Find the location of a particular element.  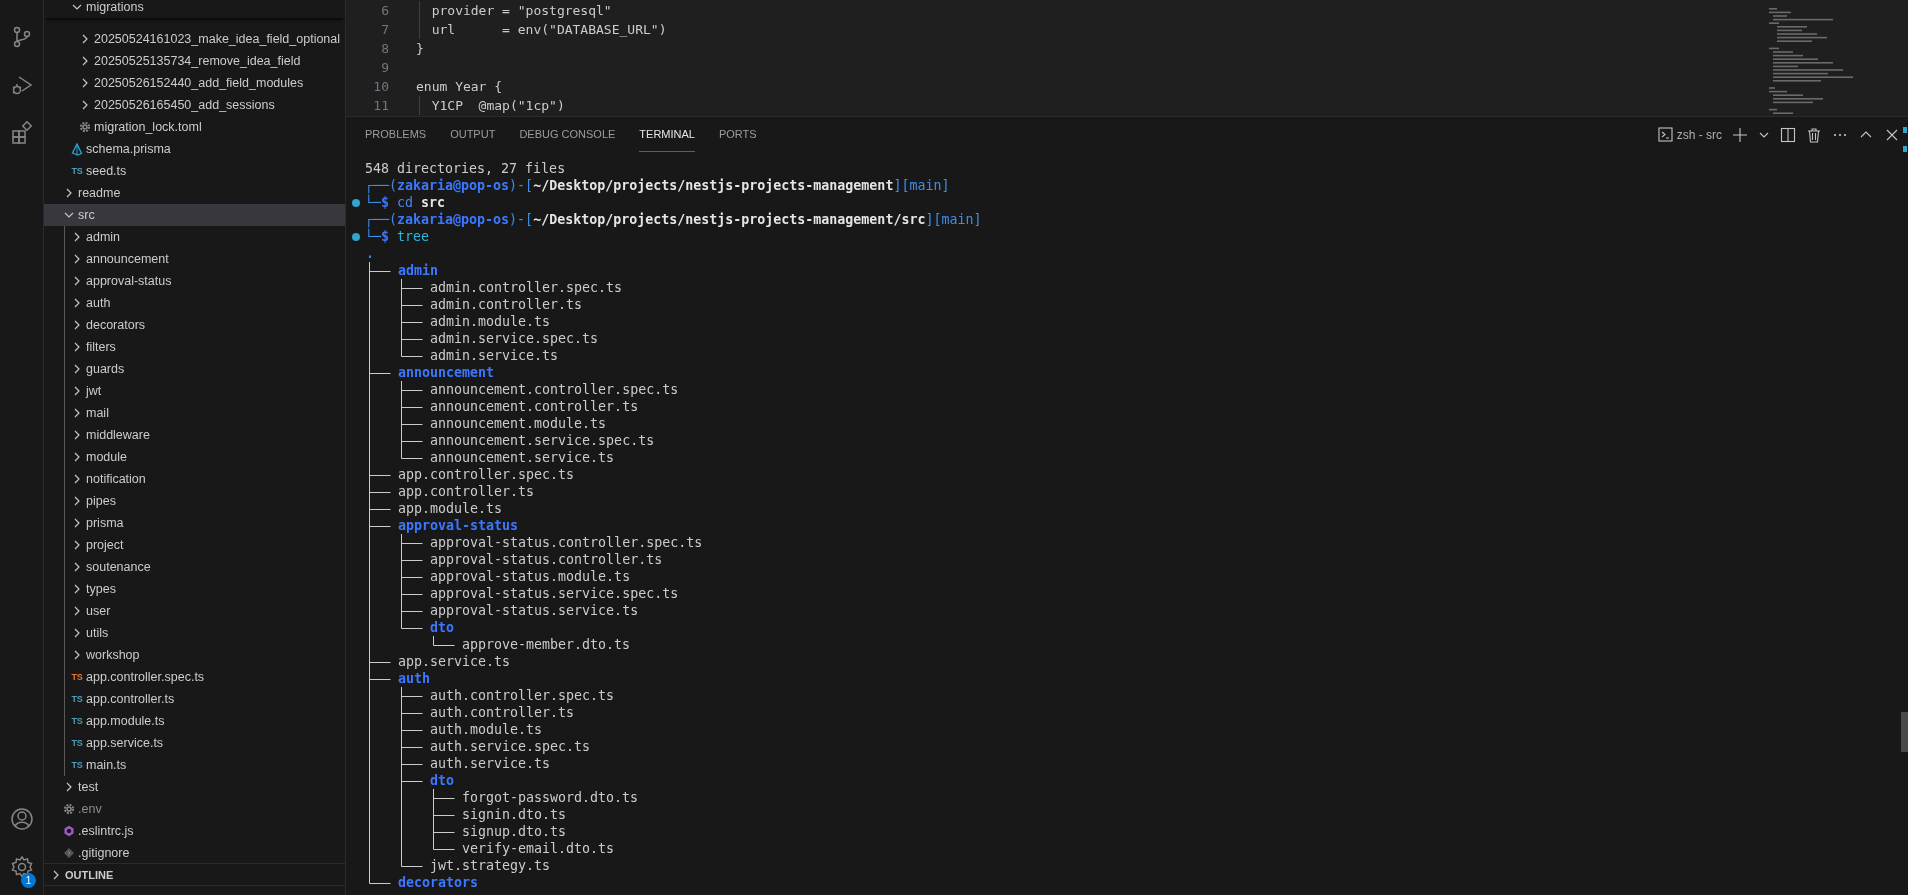

panel-tab: PORTS is located at coordinates (737, 134).